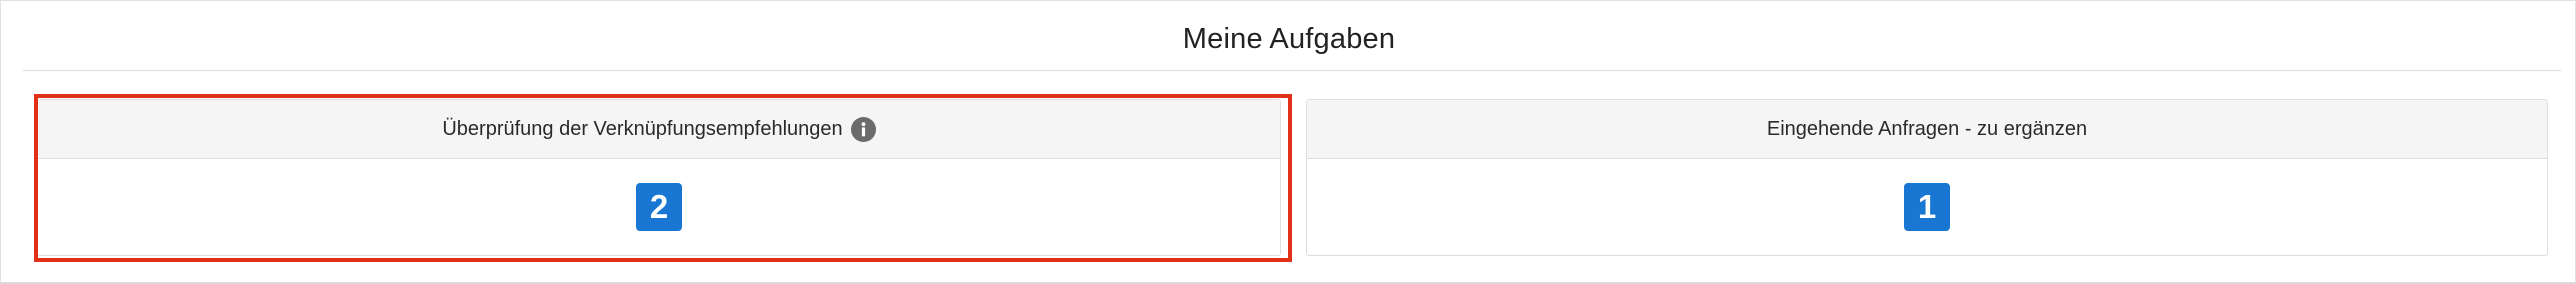 The width and height of the screenshot is (2576, 284). What do you see at coordinates (863, 129) in the screenshot?
I see `info-icon` at bounding box center [863, 129].